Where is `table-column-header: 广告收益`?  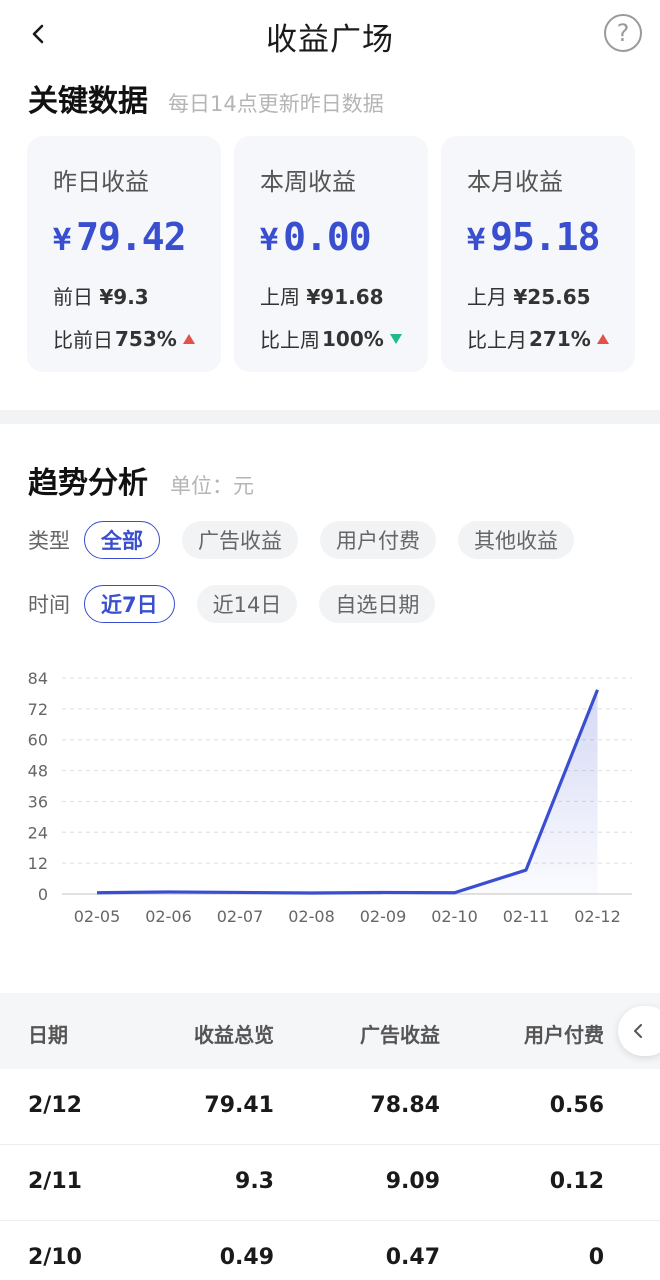 table-column-header: 广告收益 is located at coordinates (400, 1035).